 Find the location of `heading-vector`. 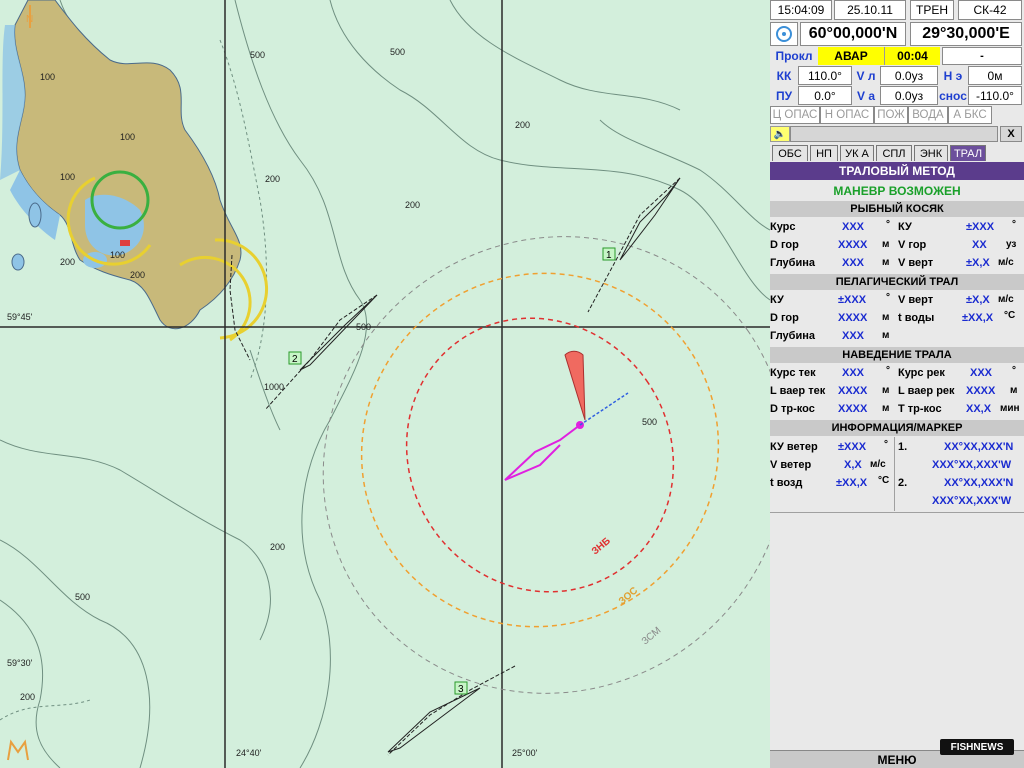

heading-vector is located at coordinates (604, 409).